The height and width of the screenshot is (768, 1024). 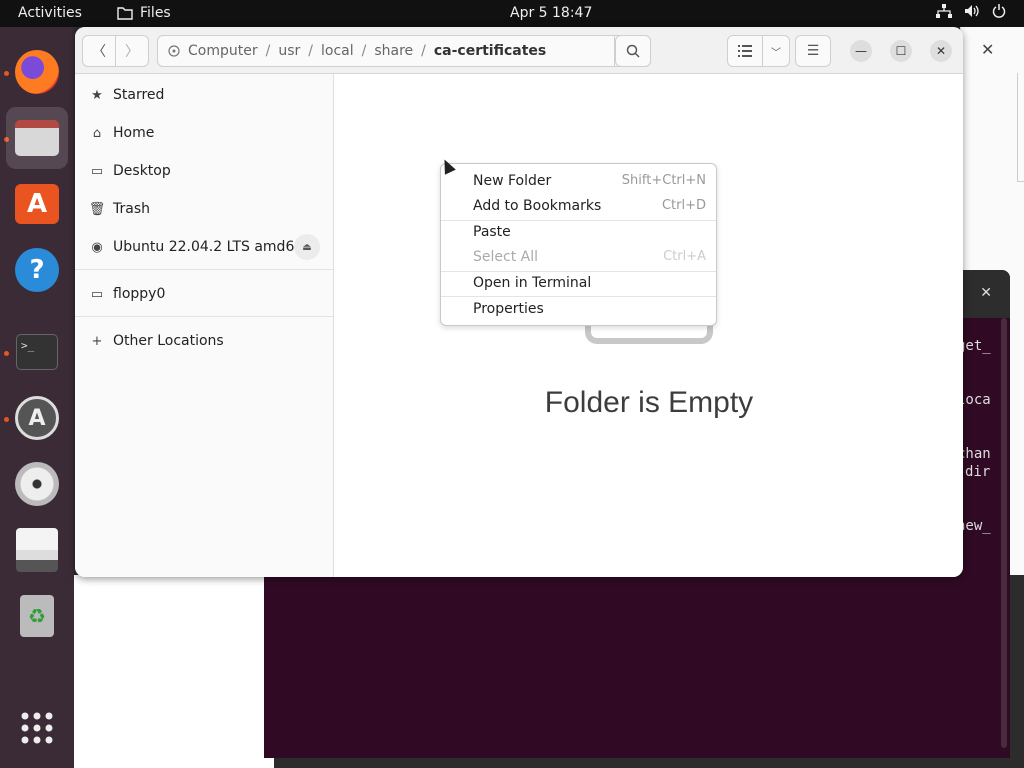 I want to click on sidebar-item-trash: 🗑 Trash, so click(x=204, y=209).